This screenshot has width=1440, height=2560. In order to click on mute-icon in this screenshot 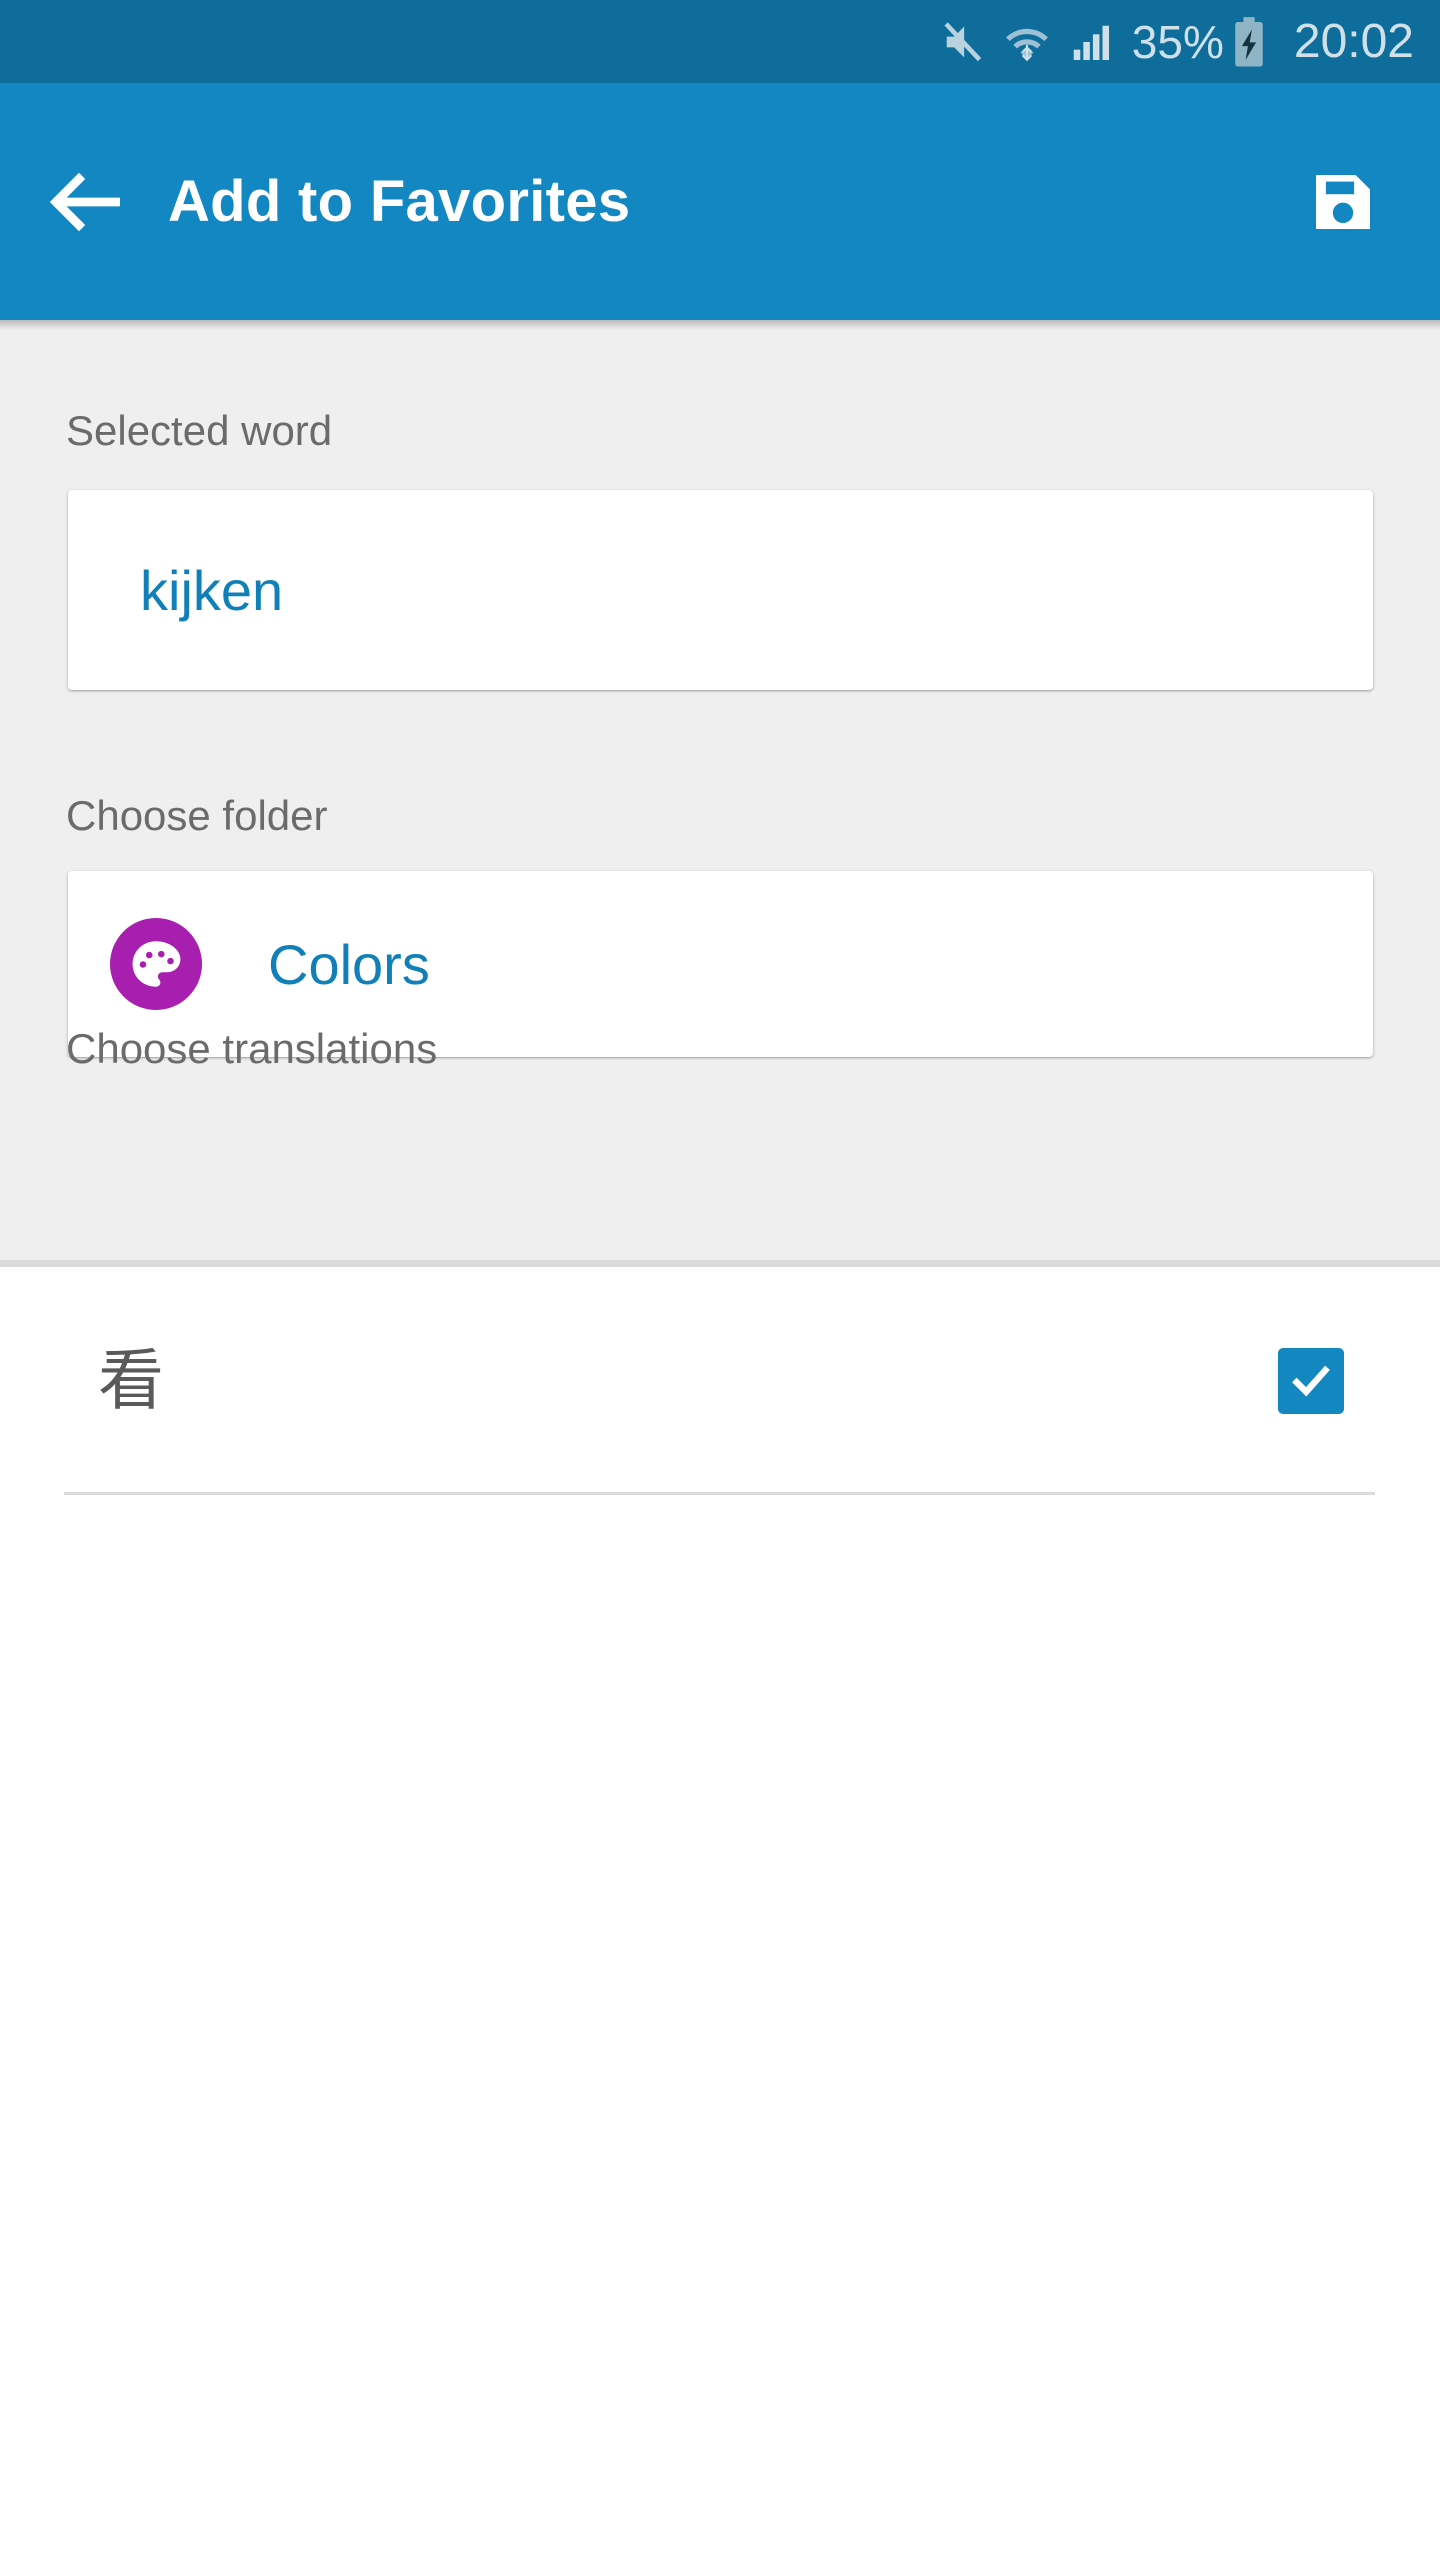, I will do `click(963, 42)`.